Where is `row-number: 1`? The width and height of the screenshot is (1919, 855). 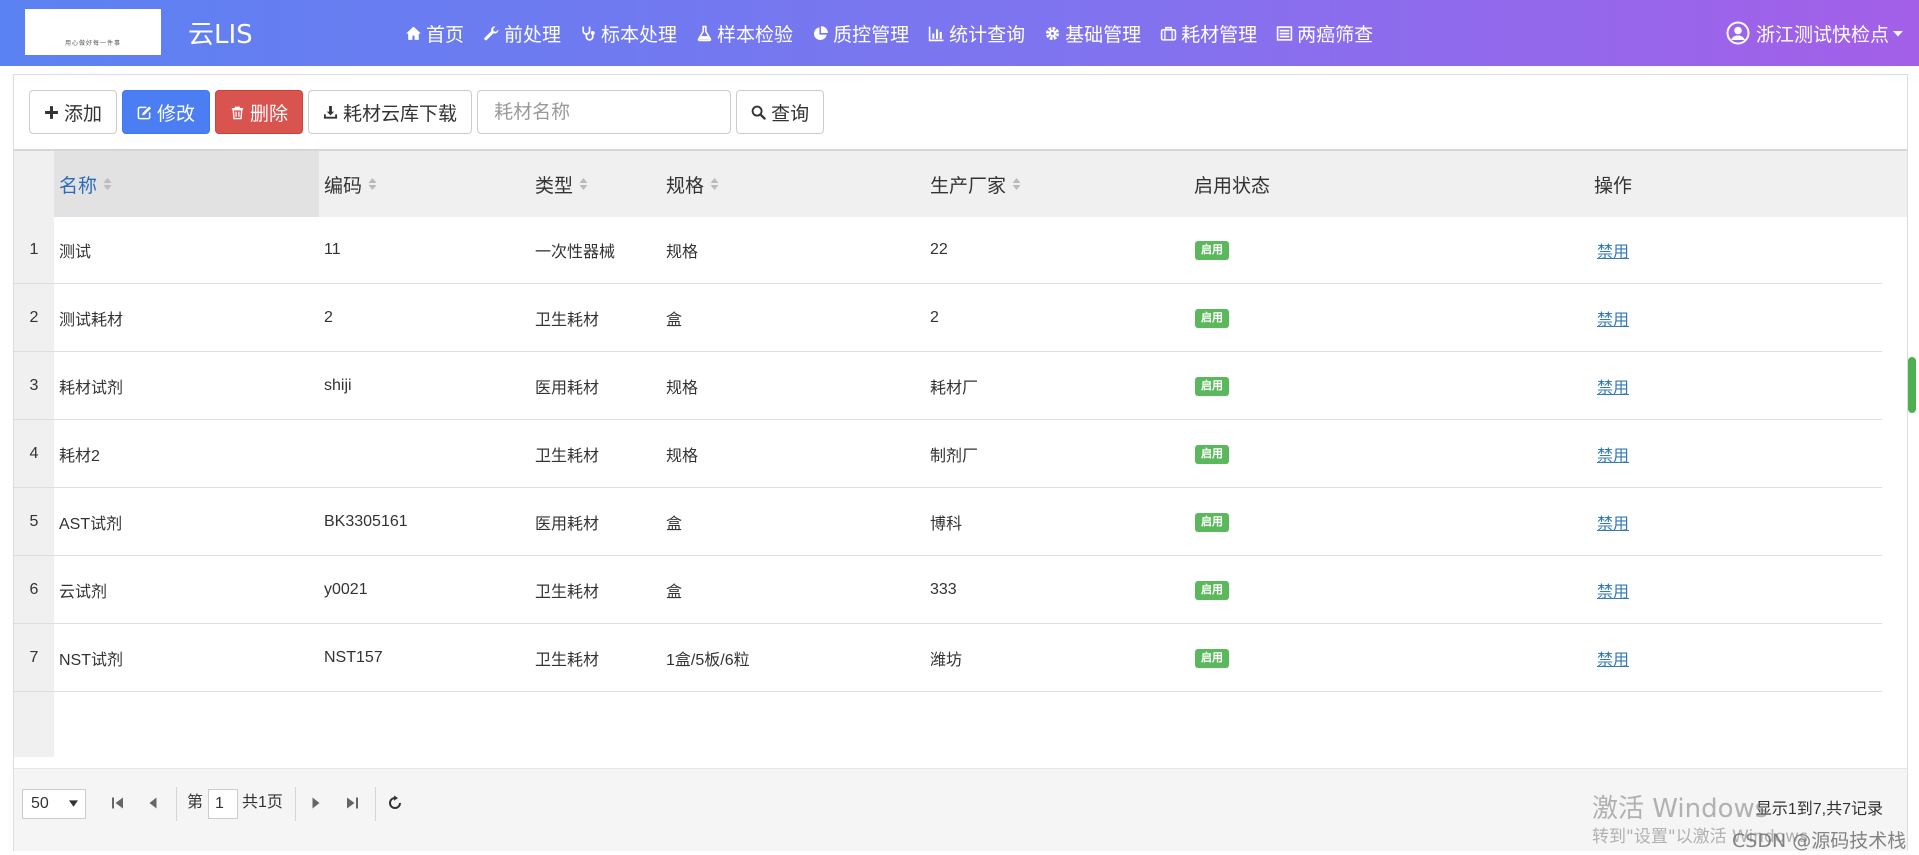 row-number: 1 is located at coordinates (34, 249).